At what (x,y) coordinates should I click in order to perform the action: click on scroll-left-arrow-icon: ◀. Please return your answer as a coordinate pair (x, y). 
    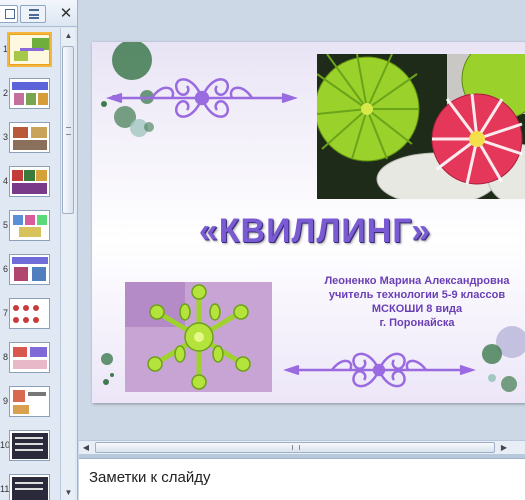
    Looking at the image, I should click on (86, 447).